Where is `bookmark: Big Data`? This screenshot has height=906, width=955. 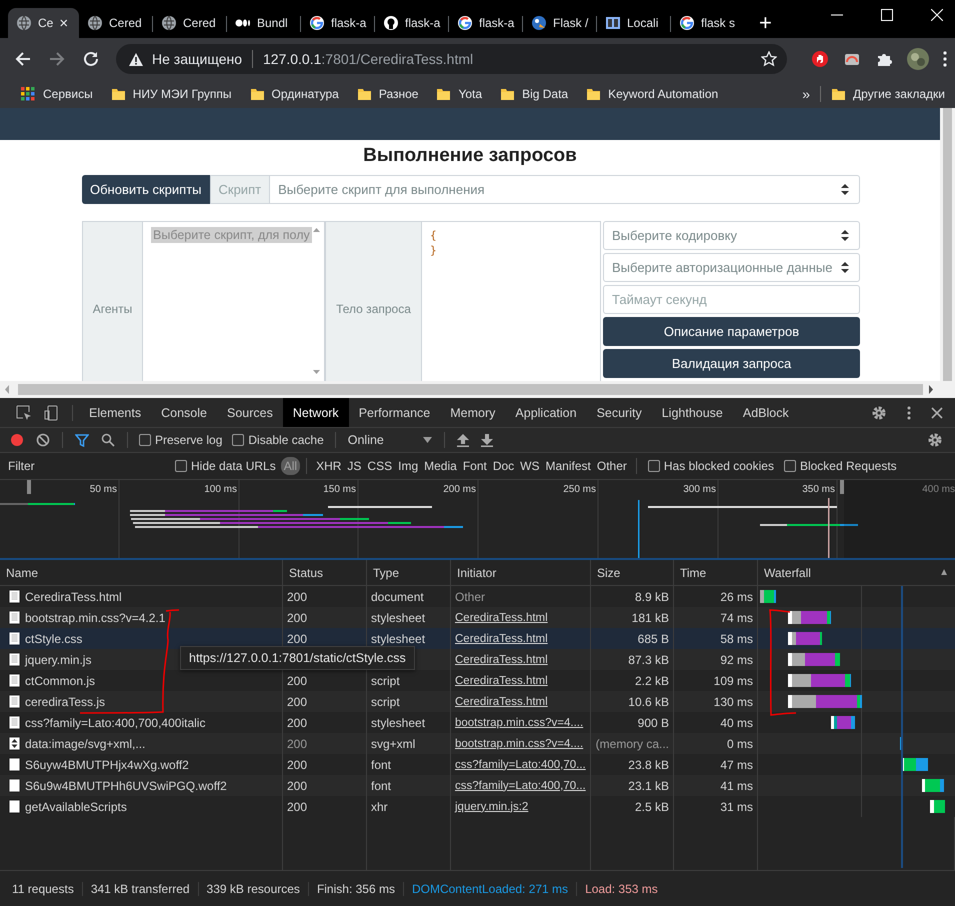 bookmark: Big Data is located at coordinates (535, 94).